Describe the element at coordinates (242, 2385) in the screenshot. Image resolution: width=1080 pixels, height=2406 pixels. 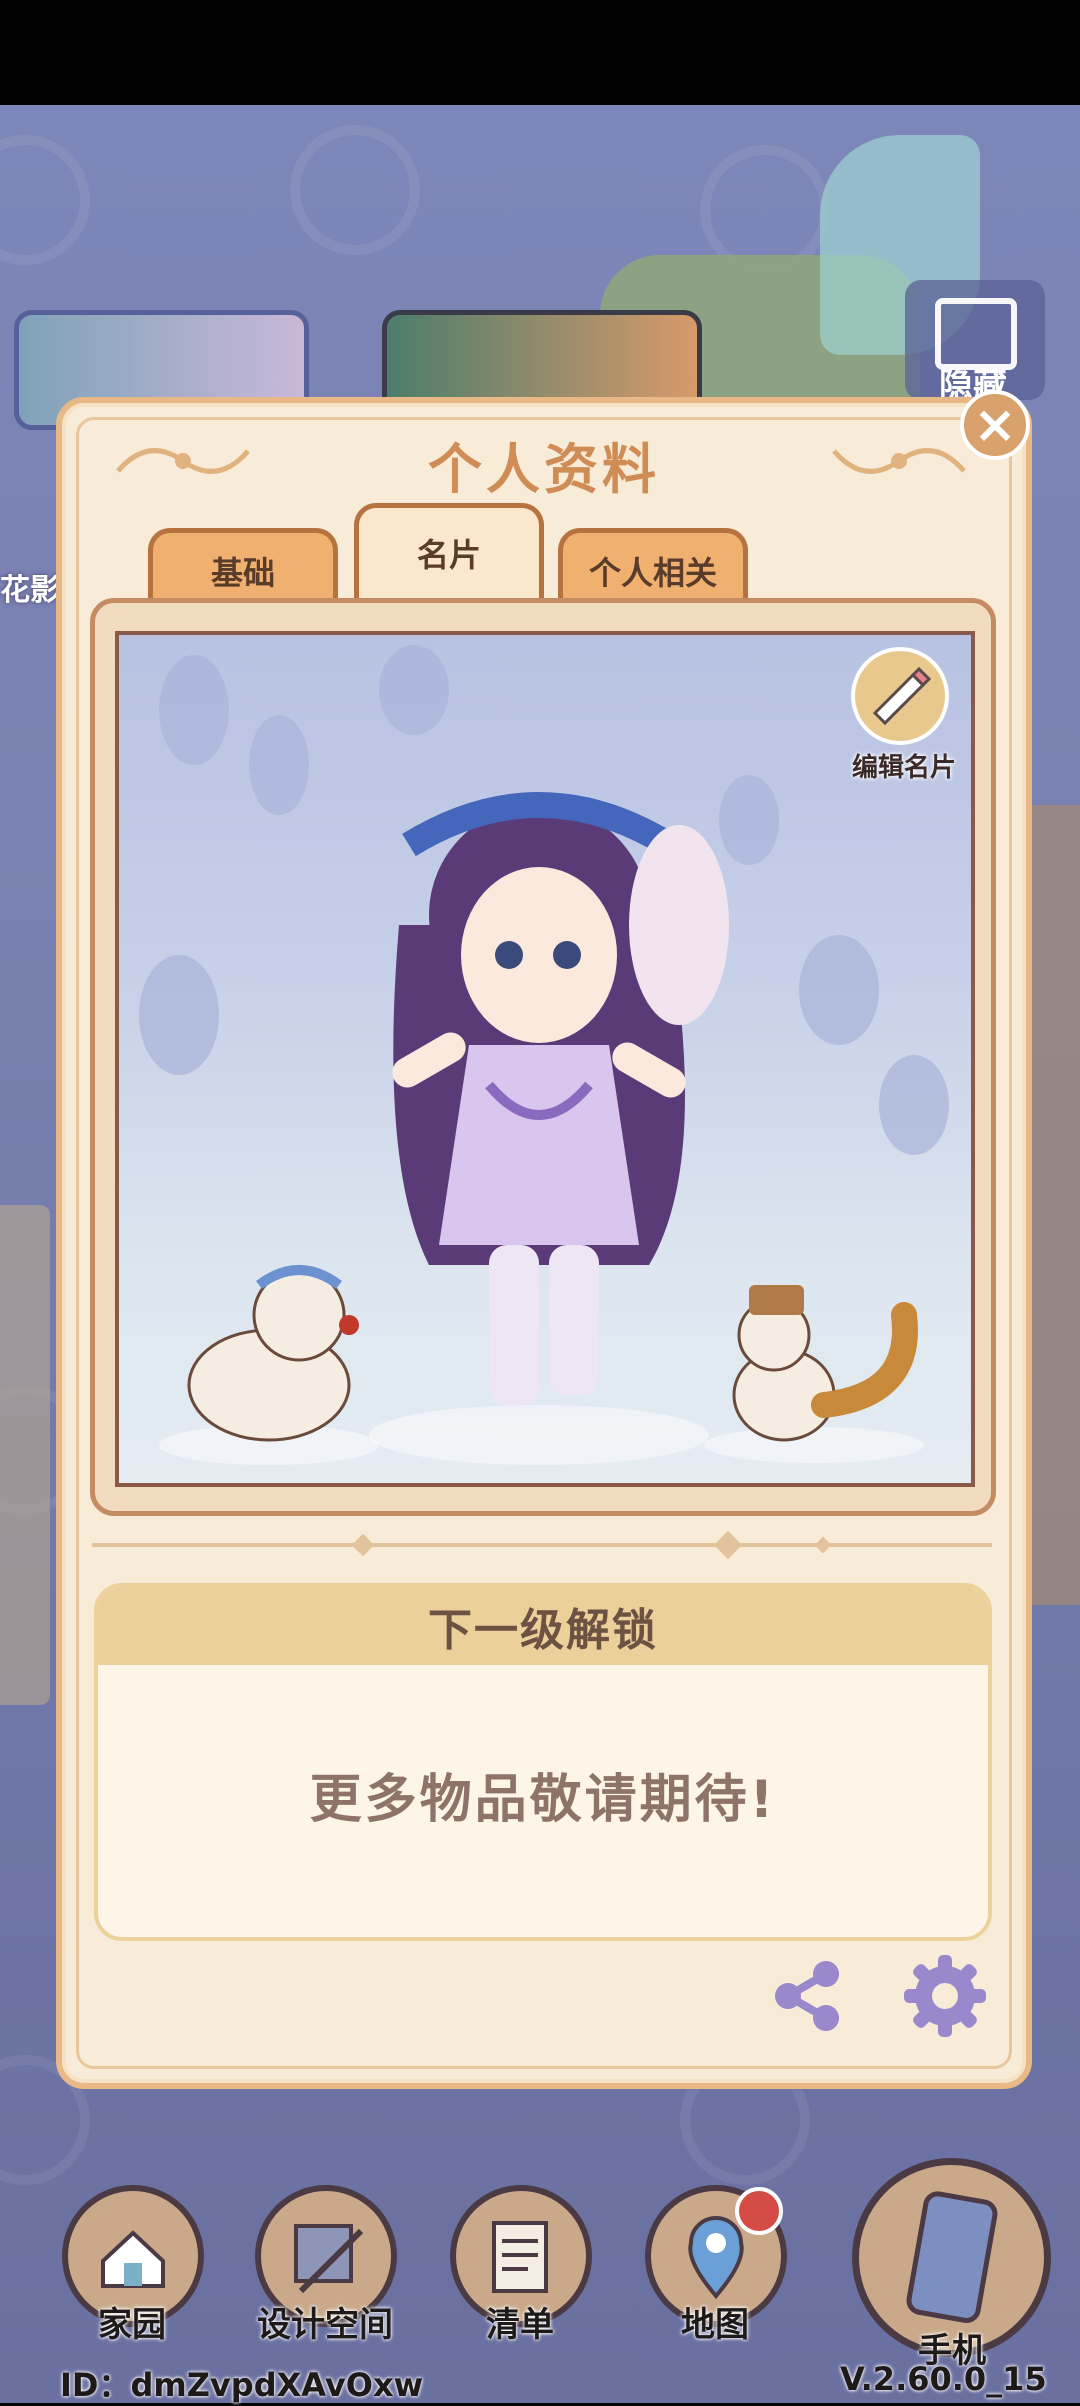
I see `user-id: ID：dmZvpdXAvOxw` at that location.